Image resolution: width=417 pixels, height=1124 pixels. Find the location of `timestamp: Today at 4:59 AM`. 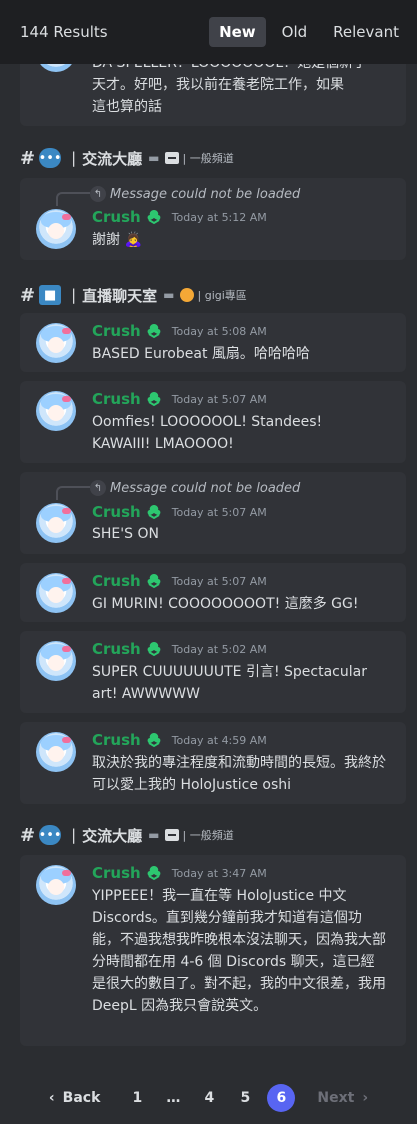

timestamp: Today at 4:59 AM is located at coordinates (219, 740).